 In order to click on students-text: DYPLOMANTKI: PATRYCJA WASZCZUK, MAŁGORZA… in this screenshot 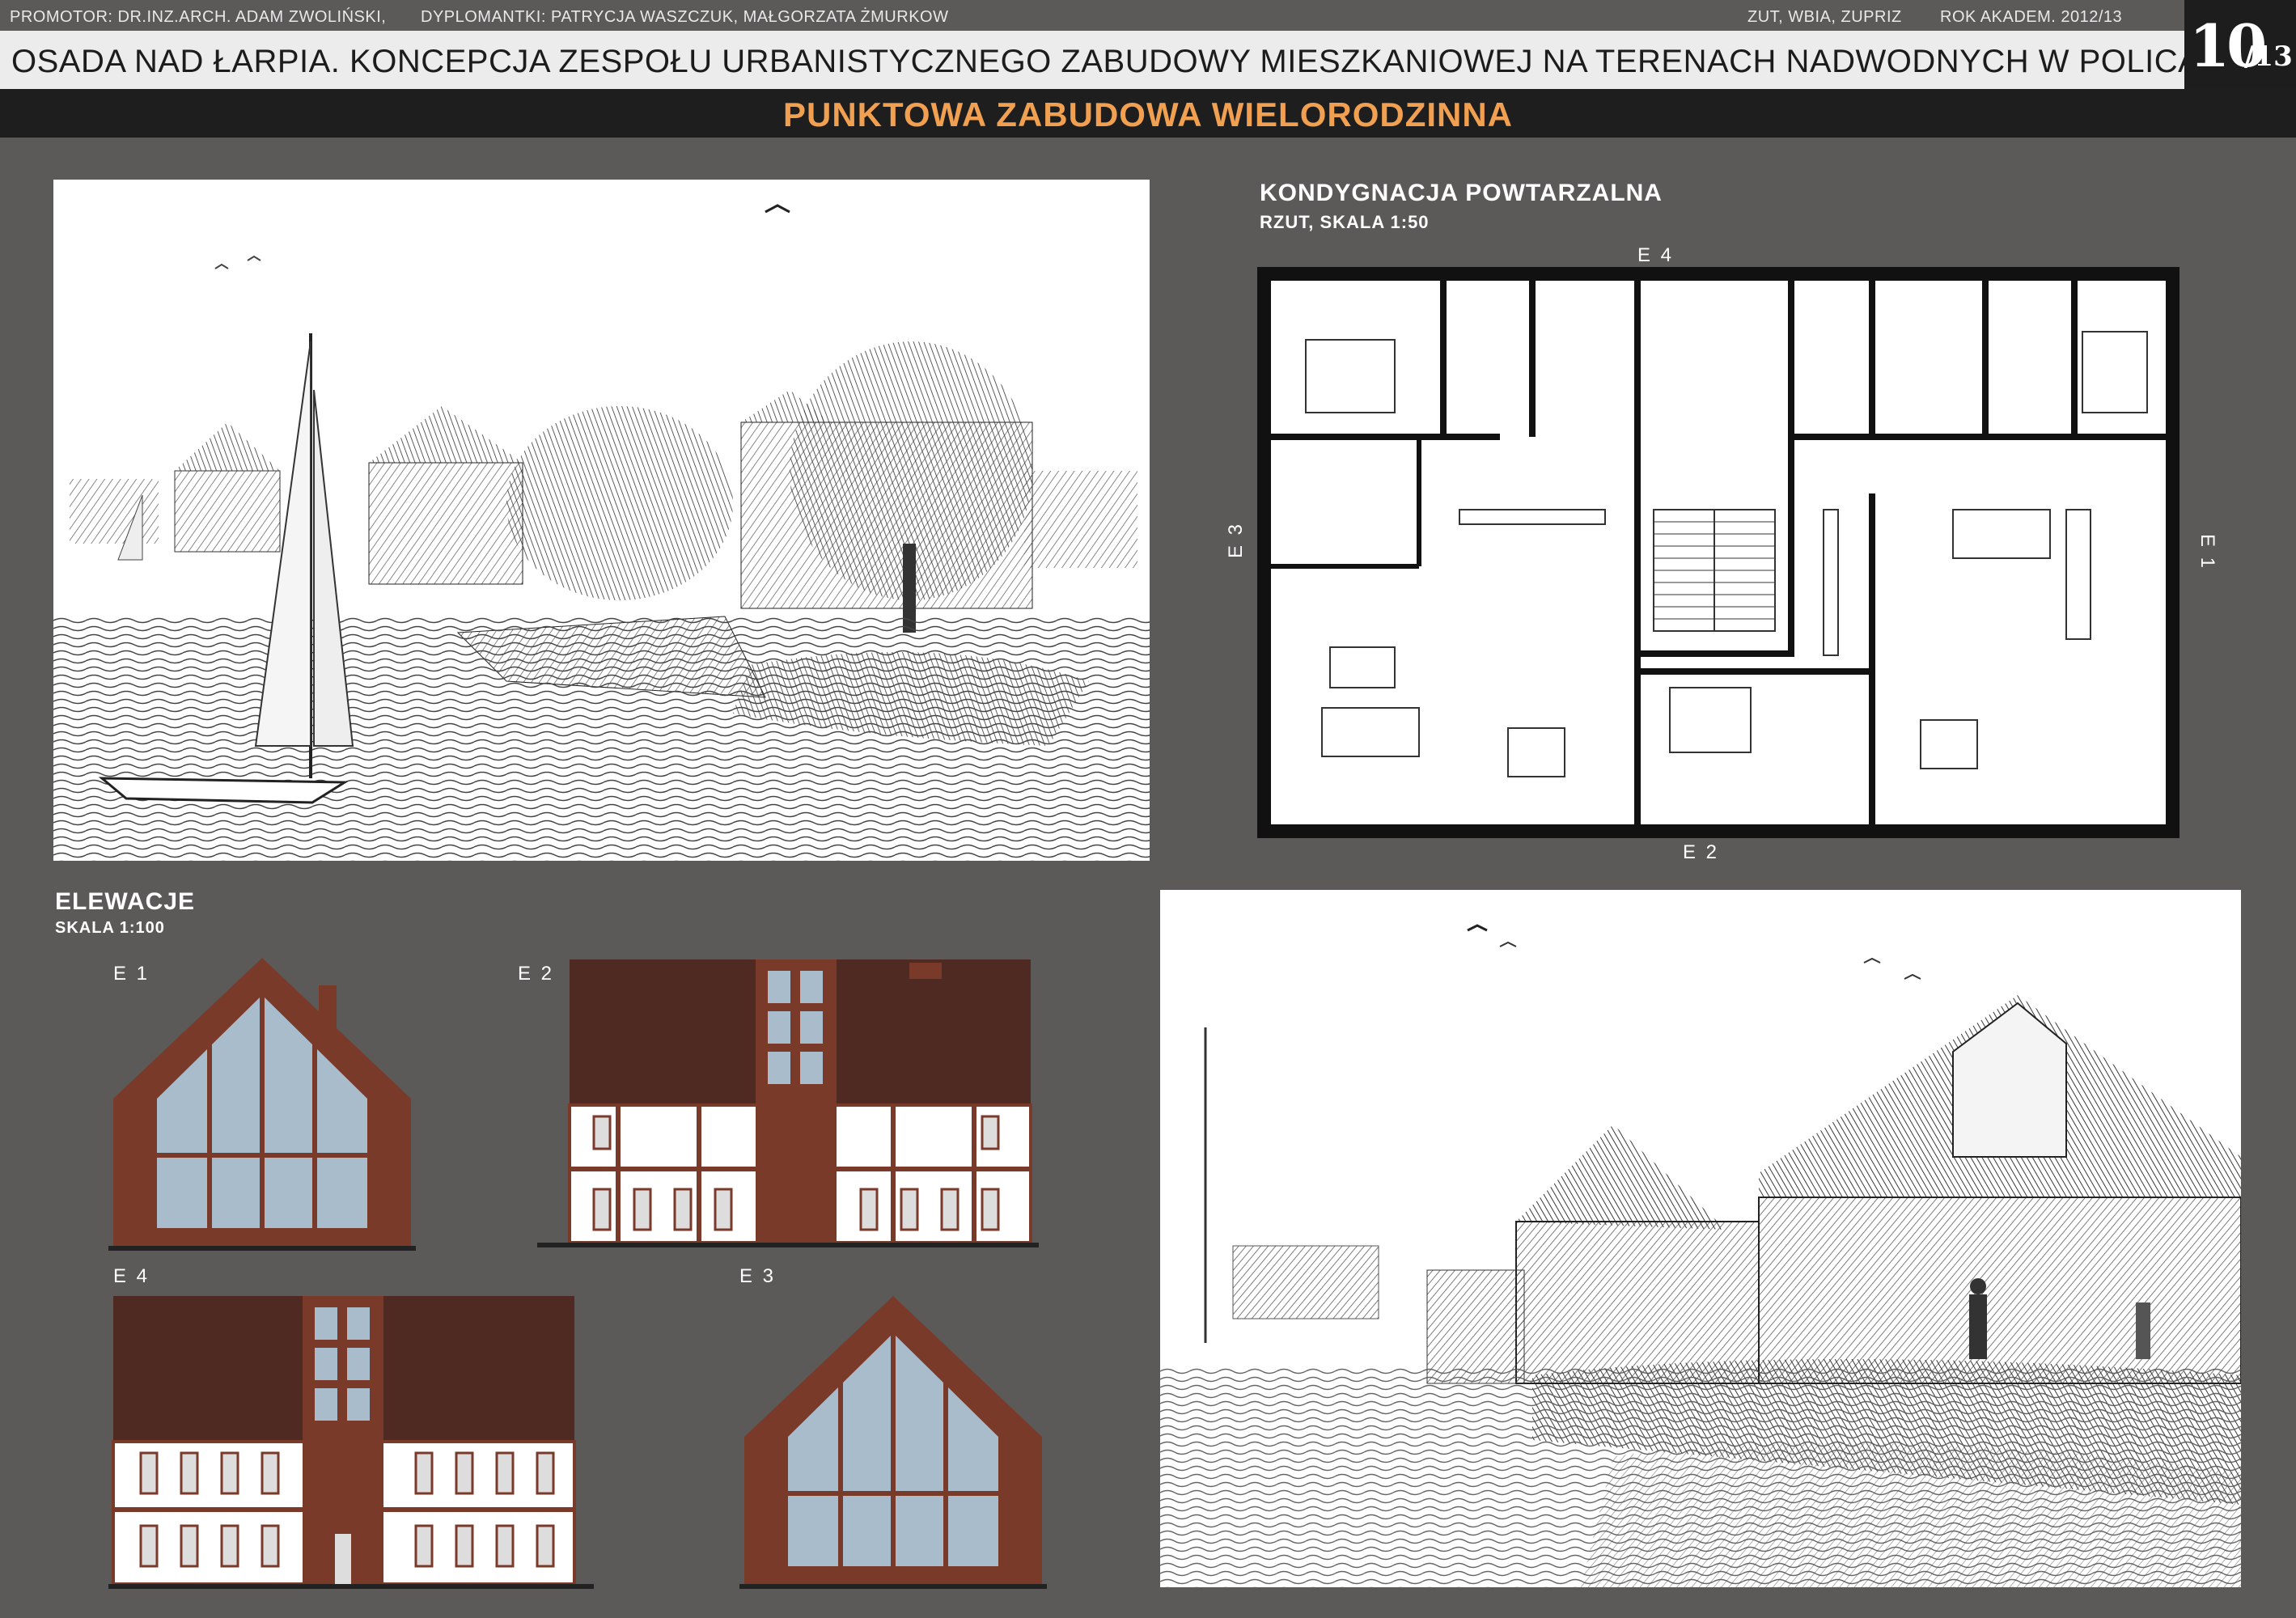, I will do `click(685, 17)`.